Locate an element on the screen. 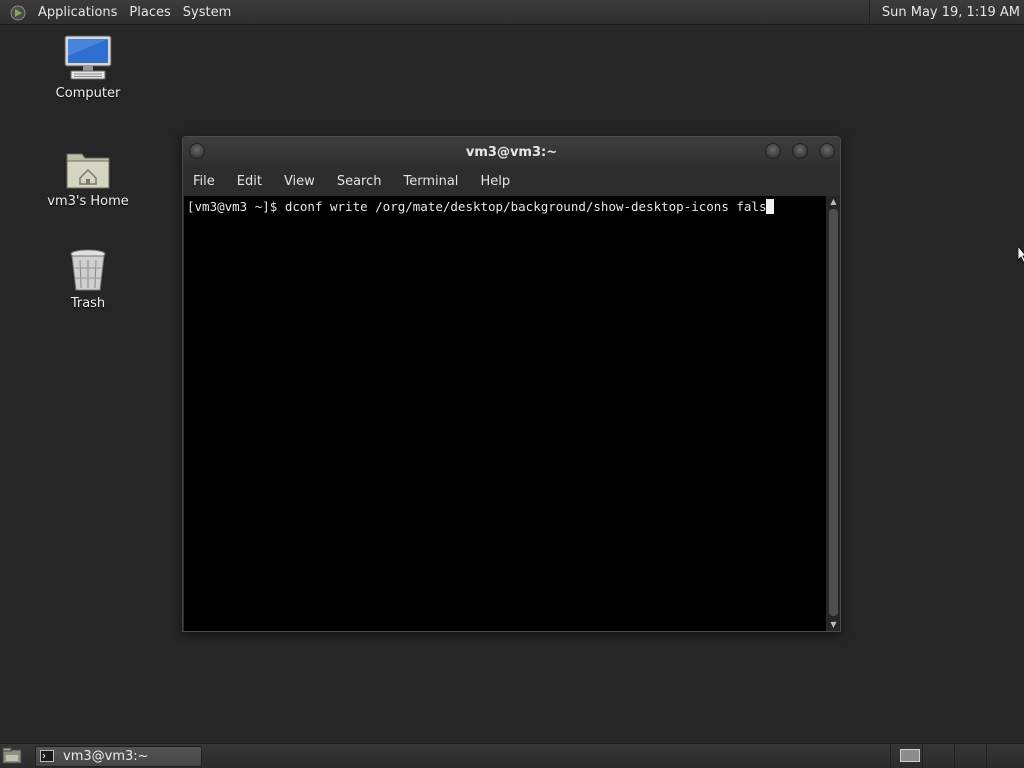  menu-terminal: Terminal is located at coordinates (430, 182).